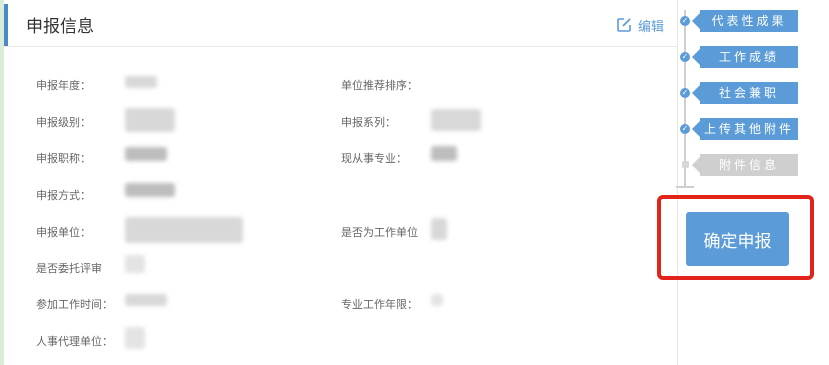 The image size is (829, 365). Describe the element at coordinates (135, 264) in the screenshot. I see `entrusted-value-redacted` at that location.